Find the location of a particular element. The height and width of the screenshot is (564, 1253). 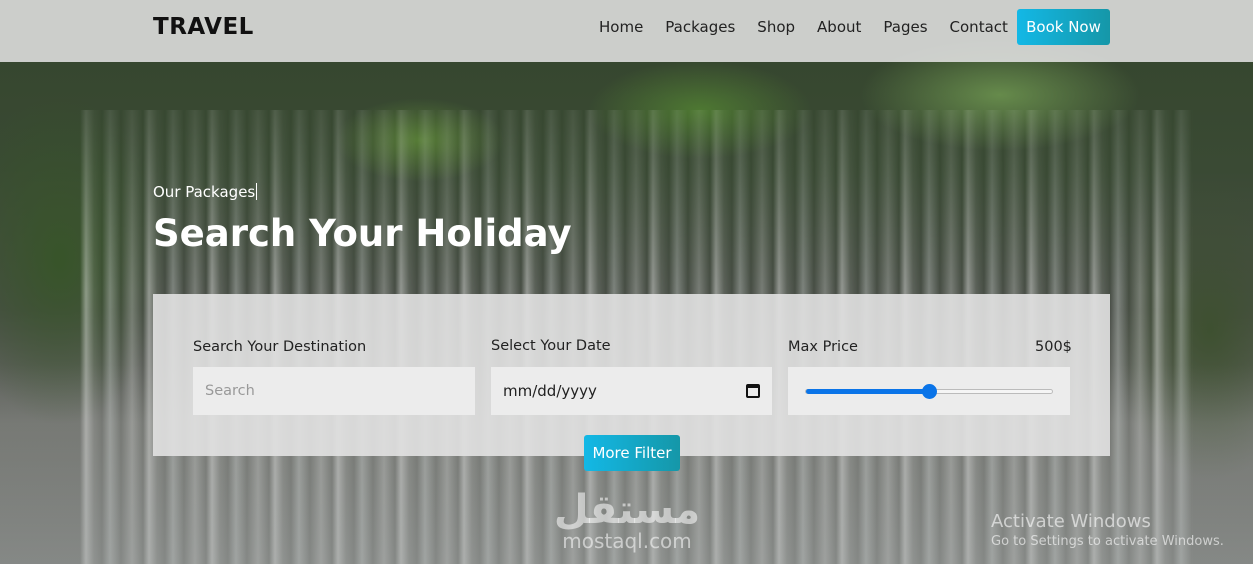

mostaql-watermark: مستقل mostaql.com is located at coordinates (627, 521).